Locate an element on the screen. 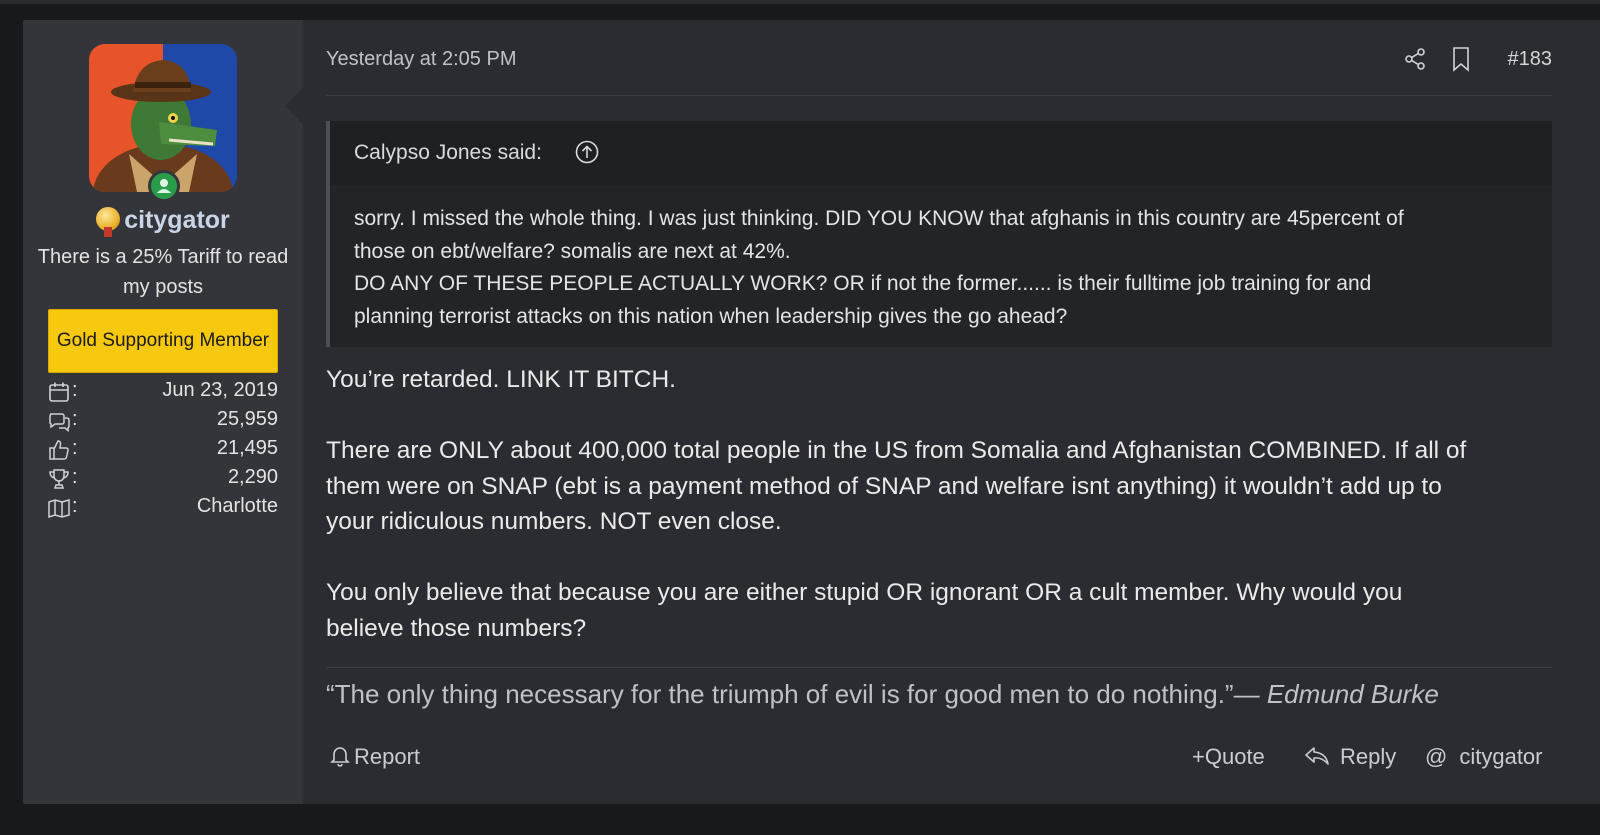 The image size is (1600, 835). reply-icon is located at coordinates (1317, 756).